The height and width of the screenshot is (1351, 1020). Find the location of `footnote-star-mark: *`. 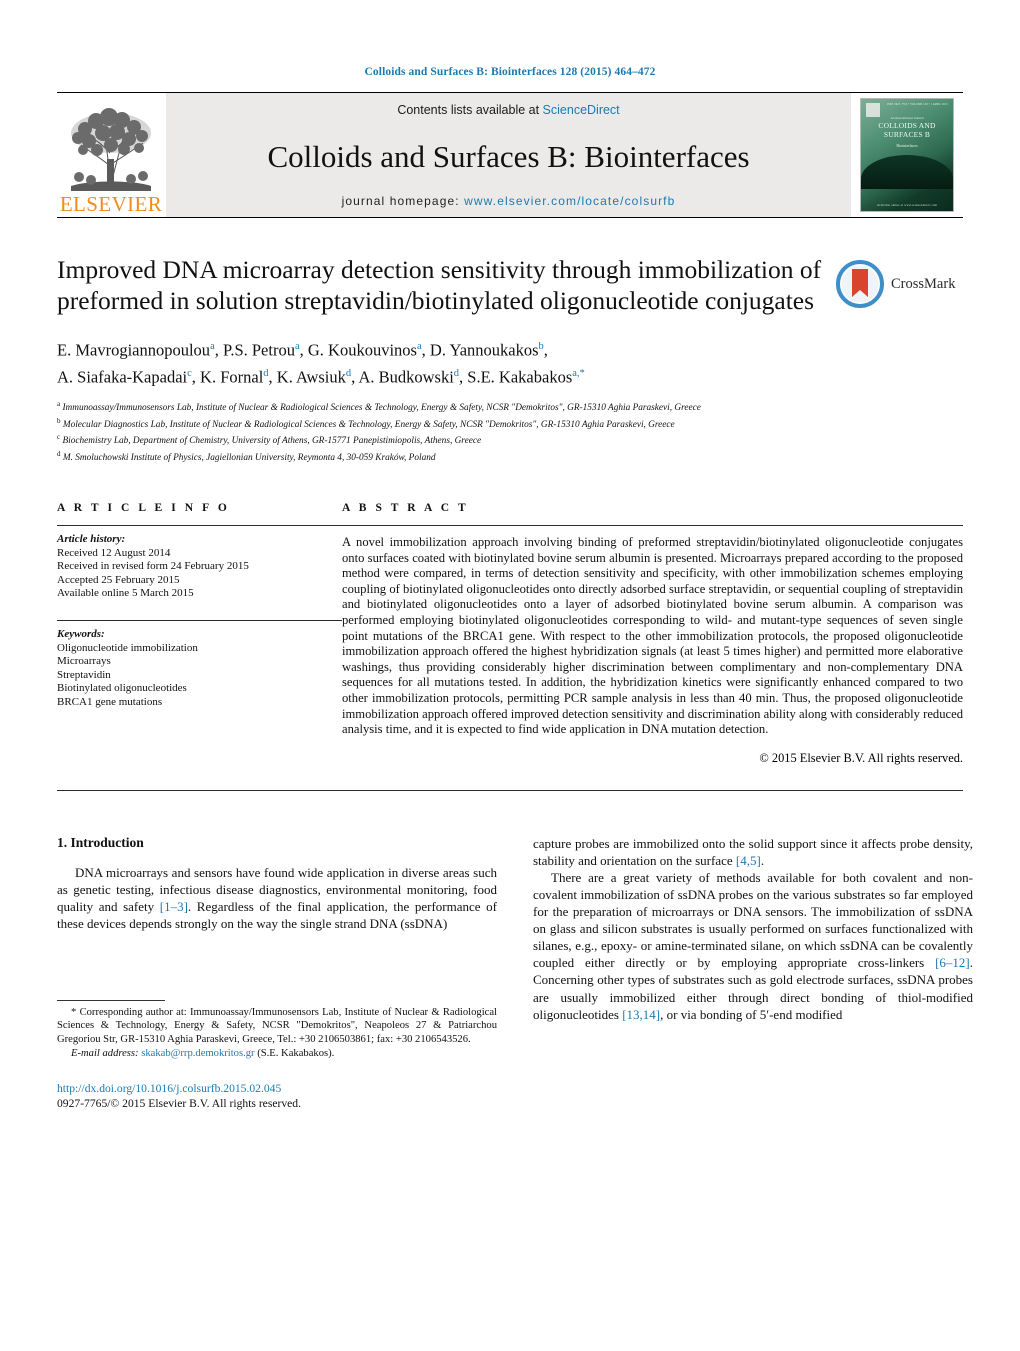

footnote-star-mark: * is located at coordinates (74, 1012).